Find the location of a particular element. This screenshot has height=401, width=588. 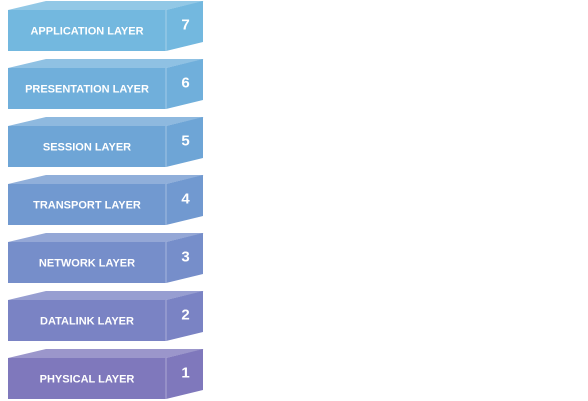

layer-block: TRANSPORT LAYER 4 is located at coordinates (106, 200).